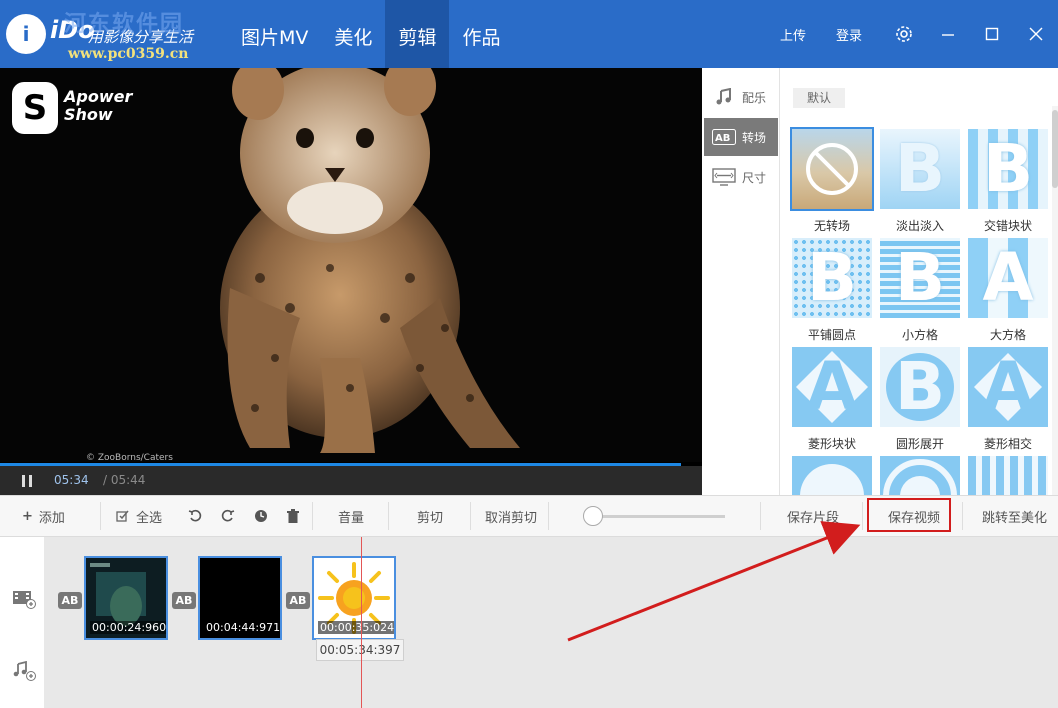 This screenshot has width=1058, height=708. Describe the element at coordinates (124, 24) in the screenshot. I see `watermark-text: 河东软件园` at that location.